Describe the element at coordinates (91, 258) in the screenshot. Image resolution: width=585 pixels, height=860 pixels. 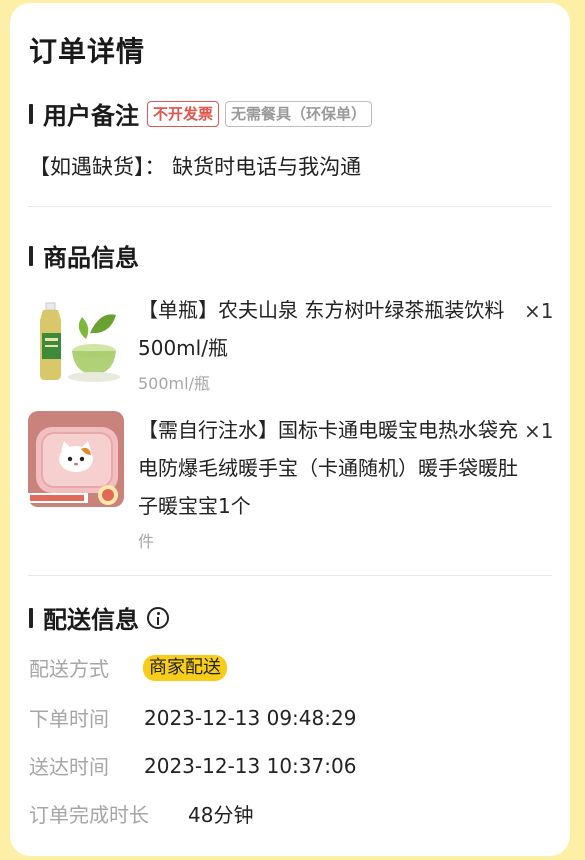
I see `products-section-title: 商品信息` at that location.